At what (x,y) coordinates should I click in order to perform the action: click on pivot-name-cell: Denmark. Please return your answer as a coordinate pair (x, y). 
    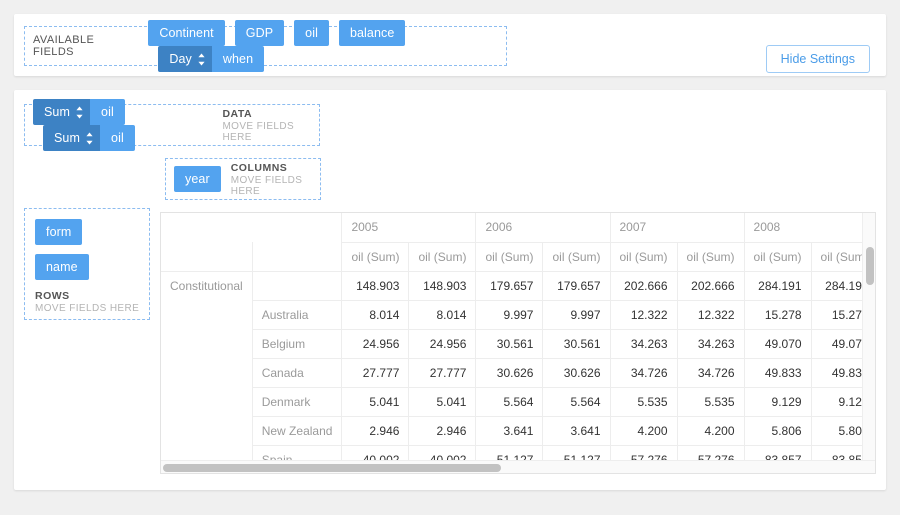
    Looking at the image, I should click on (297, 402).